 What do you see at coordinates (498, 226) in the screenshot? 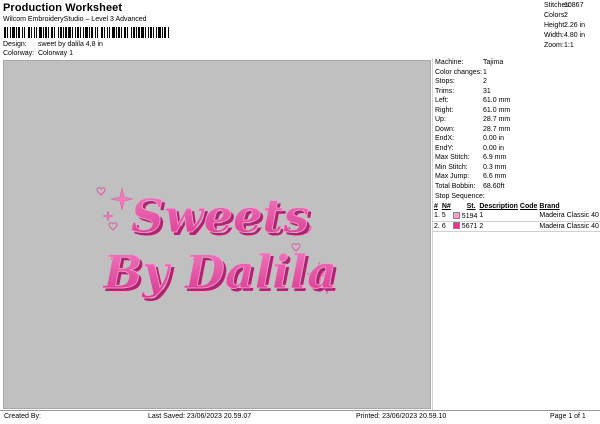
I see `row-description: 2` at bounding box center [498, 226].